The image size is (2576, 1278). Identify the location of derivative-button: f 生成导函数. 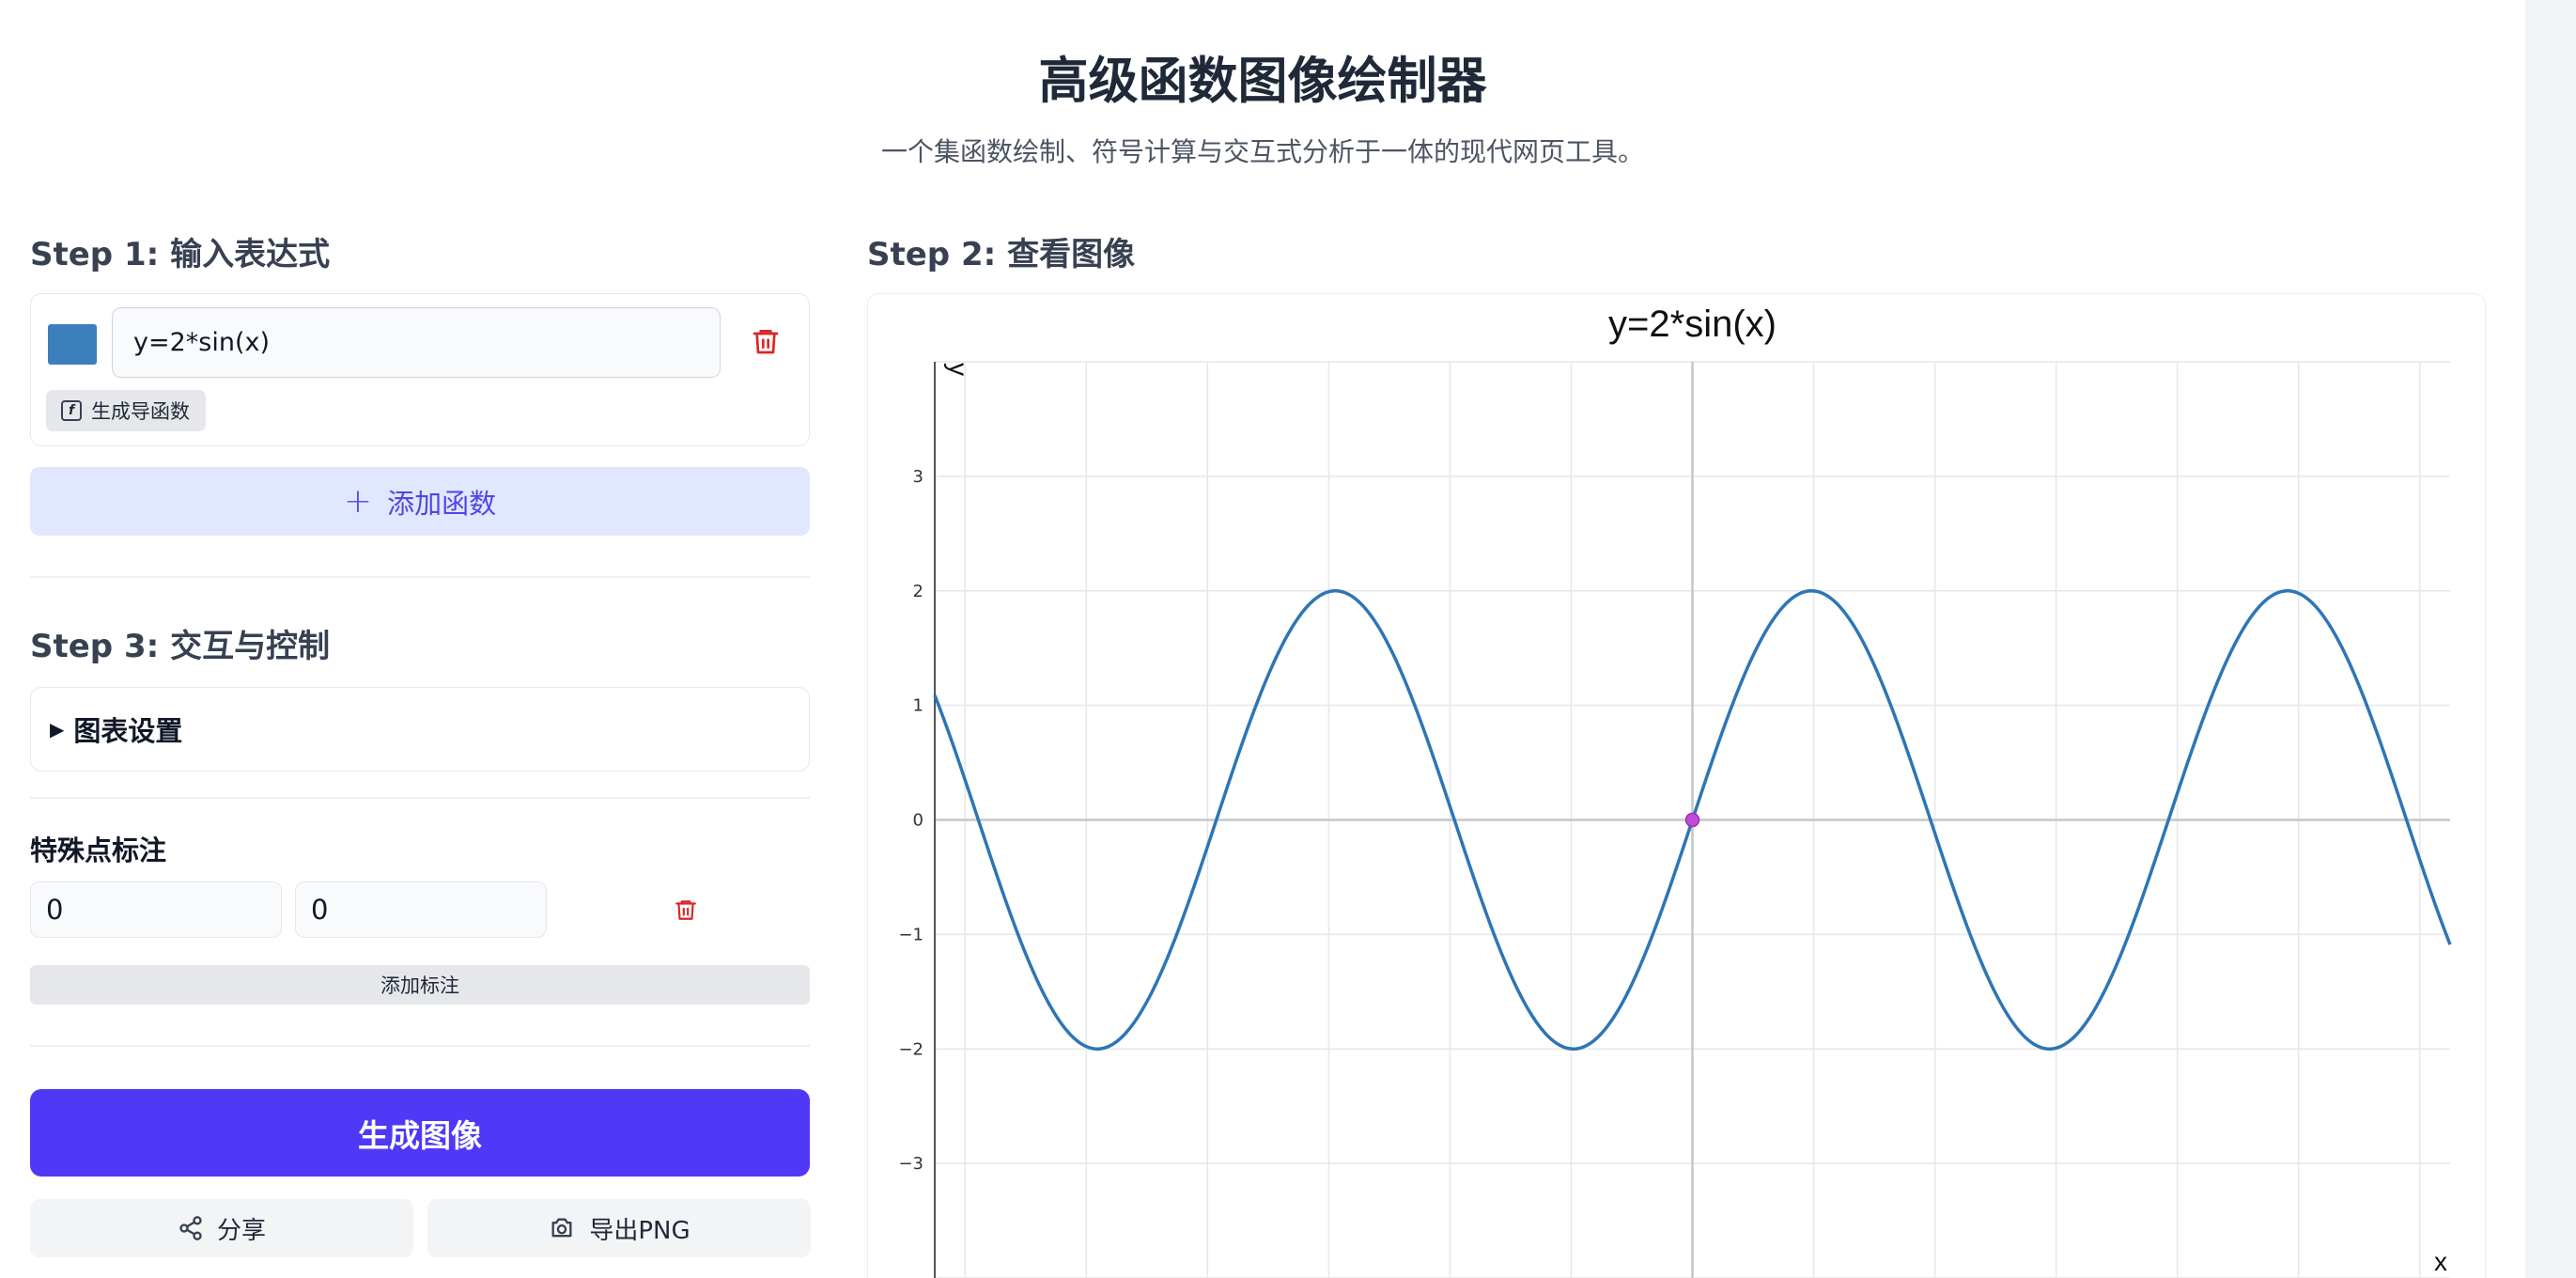
(126, 410).